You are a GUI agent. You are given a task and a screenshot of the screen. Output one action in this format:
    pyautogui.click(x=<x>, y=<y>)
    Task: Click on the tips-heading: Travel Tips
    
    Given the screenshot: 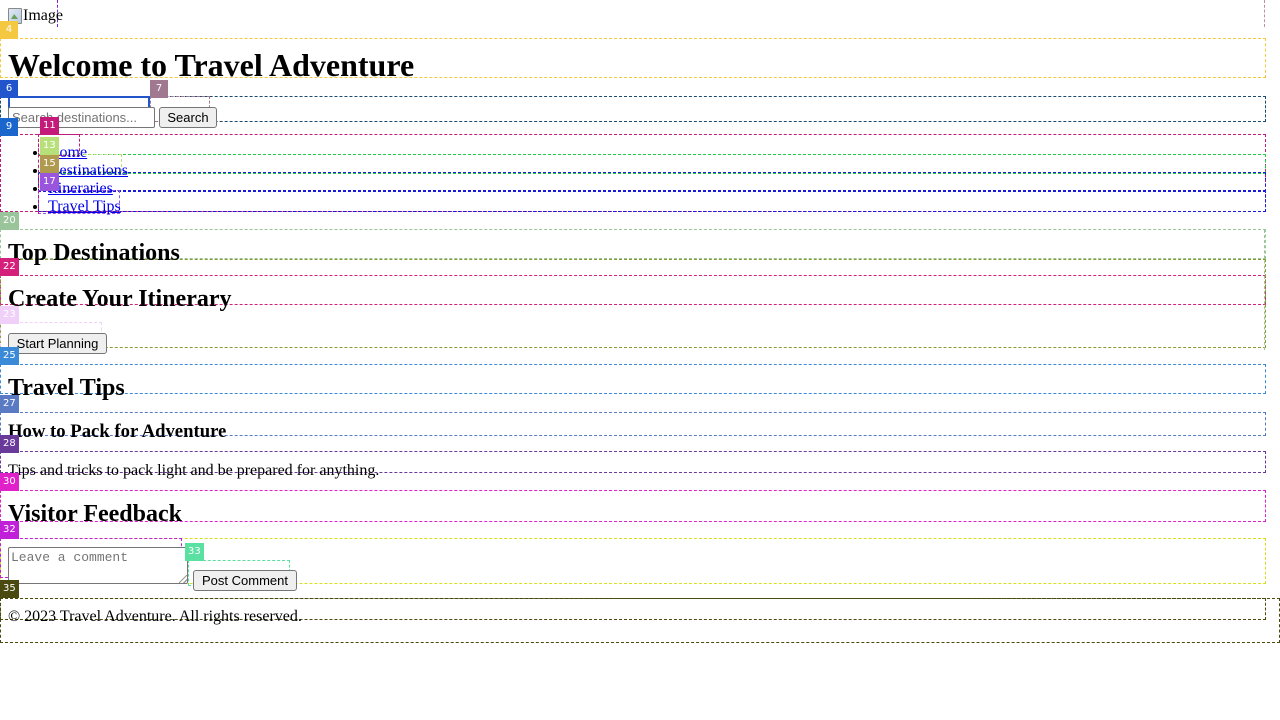 What is the action you would take?
    pyautogui.click(x=66, y=388)
    